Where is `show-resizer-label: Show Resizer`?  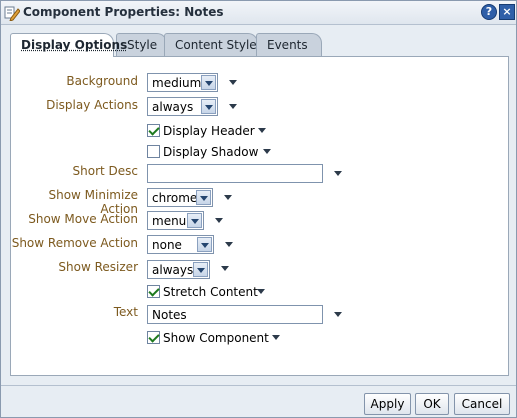
show-resizer-label: Show Resizer is located at coordinates (98, 267).